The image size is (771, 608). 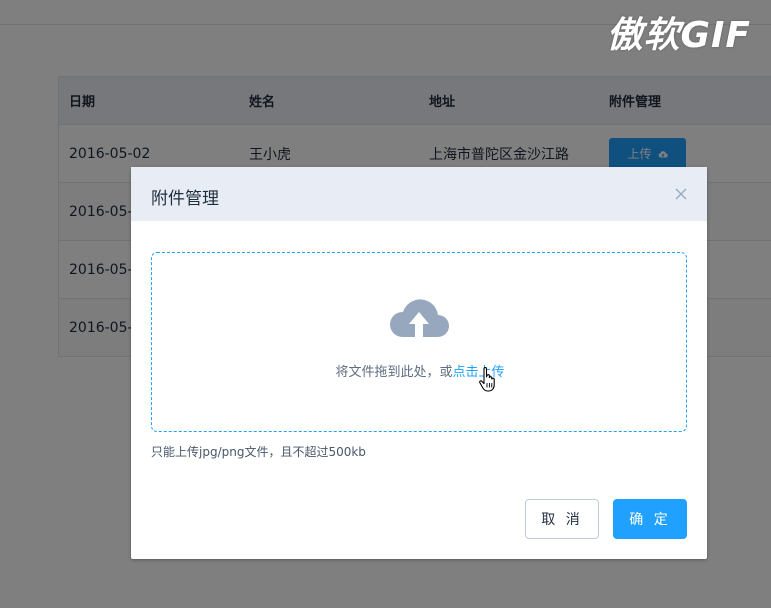 I want to click on cancel-button: 取 消, so click(x=562, y=519).